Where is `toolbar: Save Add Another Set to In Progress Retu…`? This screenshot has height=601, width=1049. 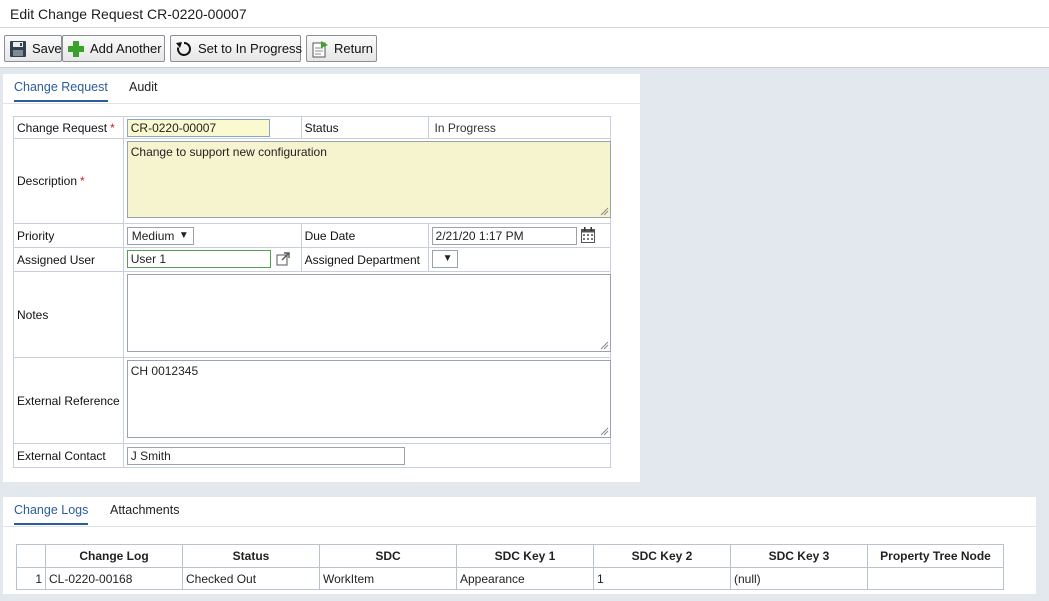 toolbar: Save Add Another Set to In Progress Retu… is located at coordinates (524, 48).